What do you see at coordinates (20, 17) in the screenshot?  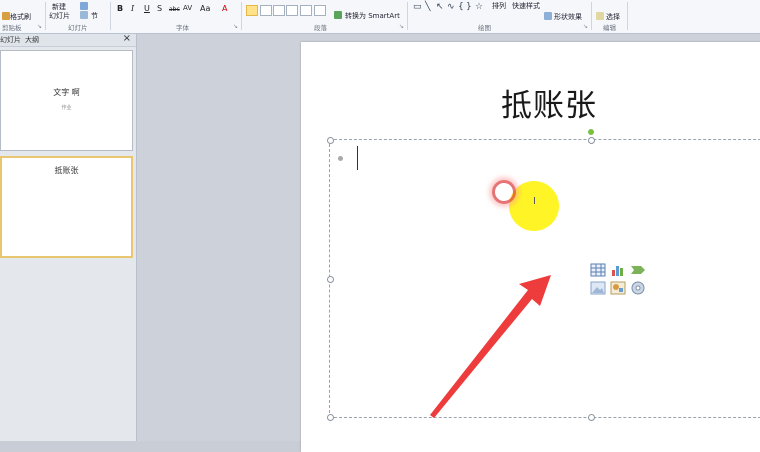 I see `format-painter-button: 格式刷` at bounding box center [20, 17].